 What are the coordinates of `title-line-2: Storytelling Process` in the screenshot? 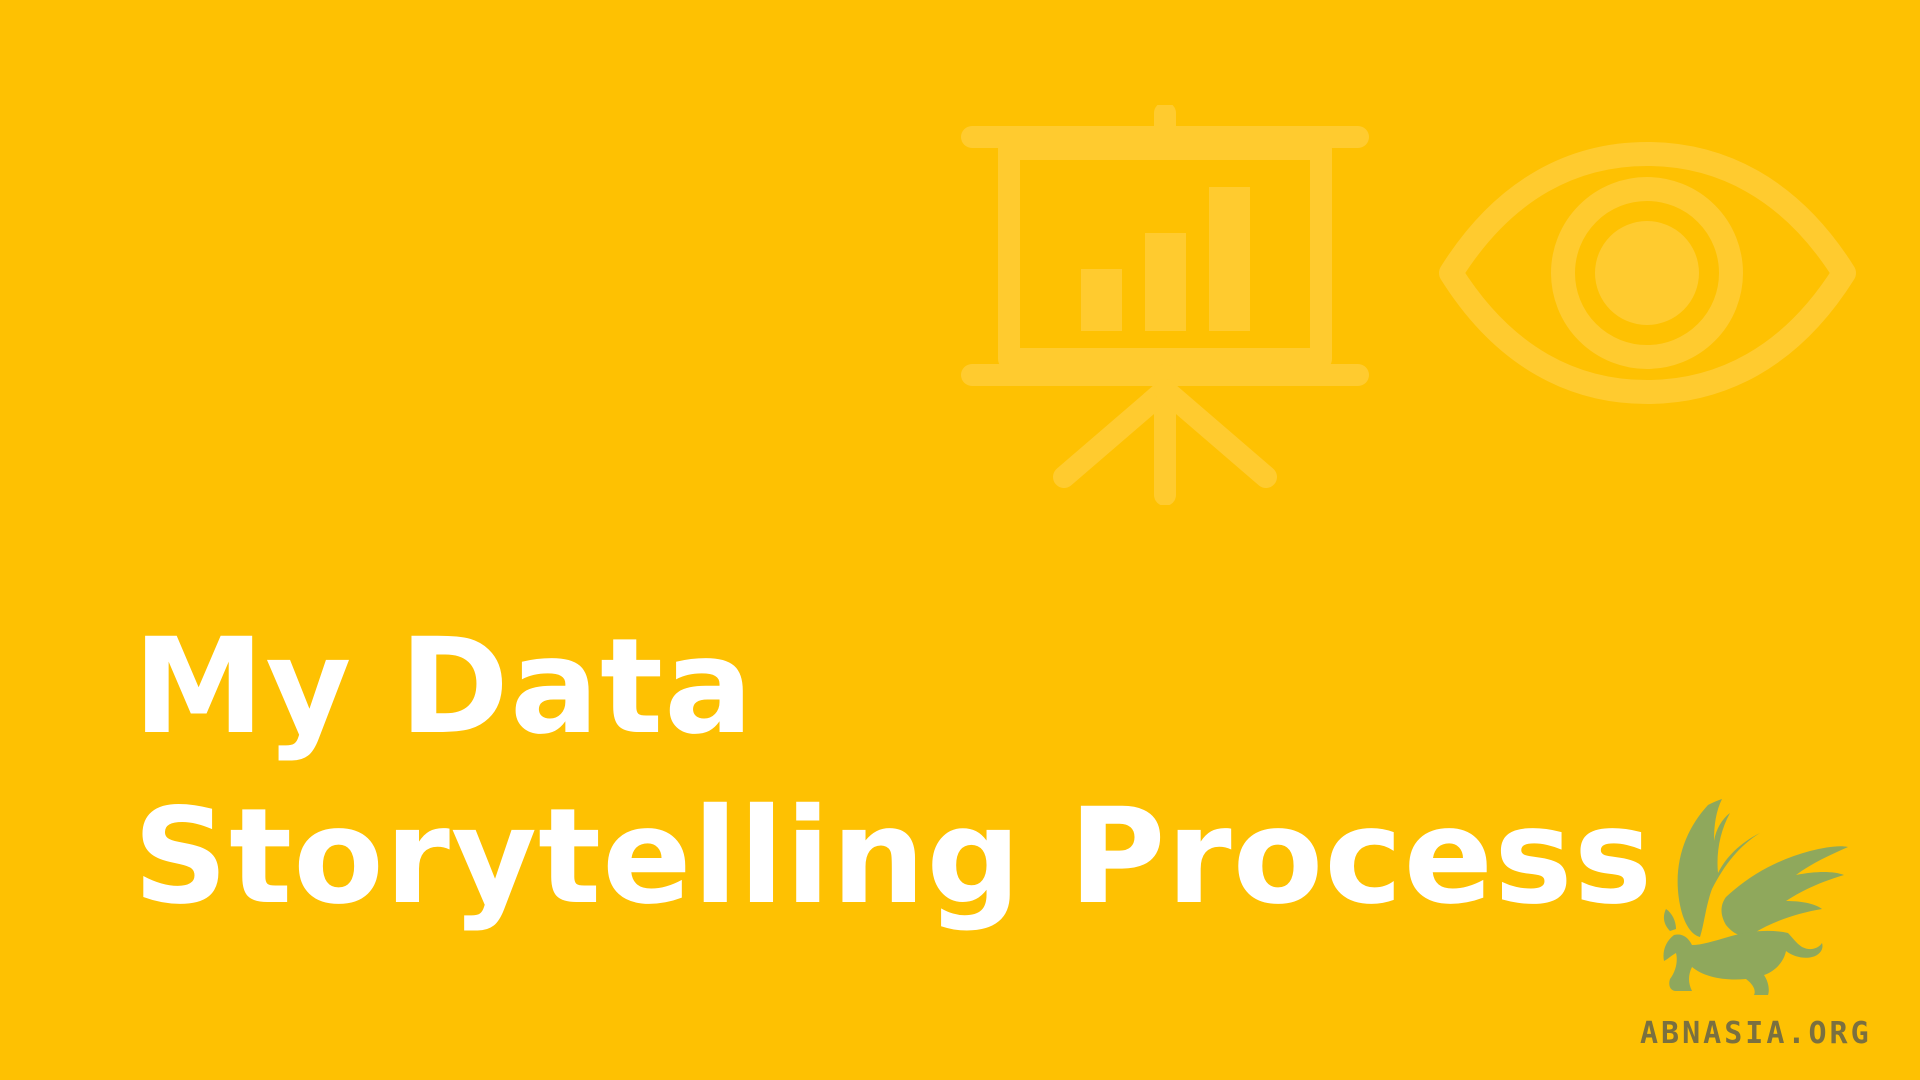 It's located at (893, 857).